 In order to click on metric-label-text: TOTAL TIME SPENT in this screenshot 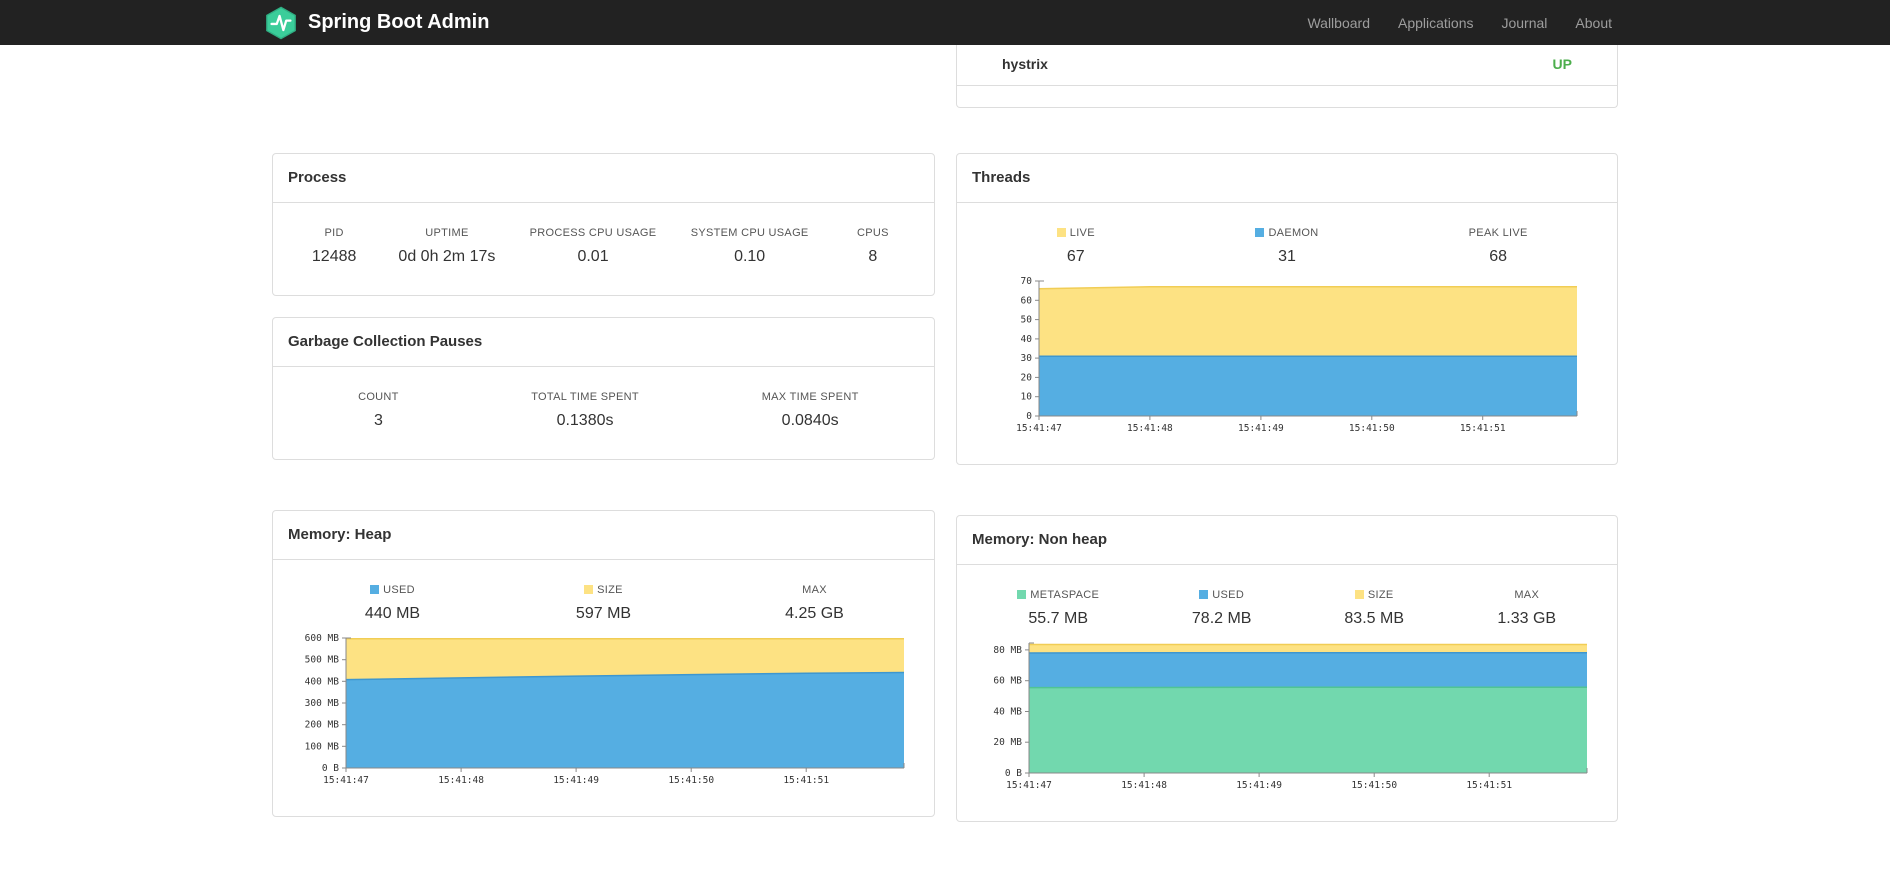, I will do `click(585, 397)`.